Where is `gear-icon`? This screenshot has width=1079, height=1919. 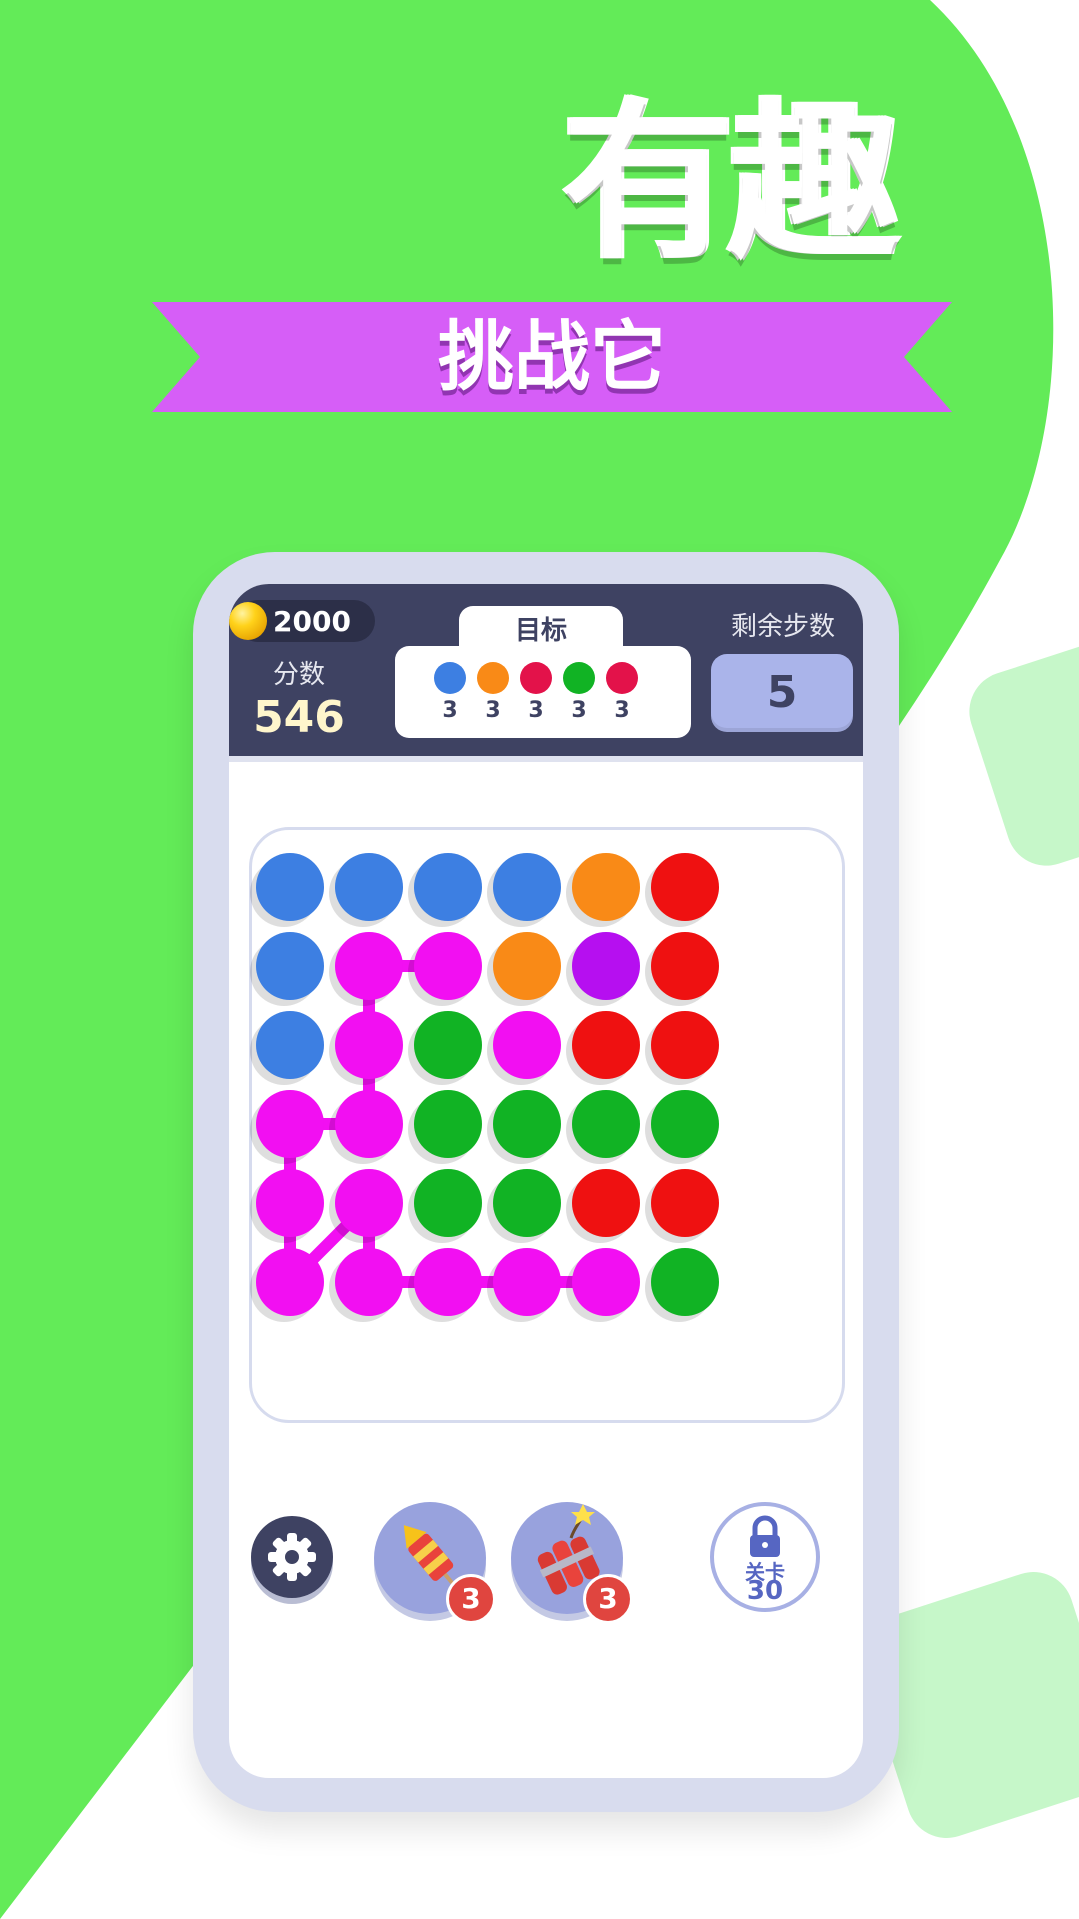
gear-icon is located at coordinates (292, 1557).